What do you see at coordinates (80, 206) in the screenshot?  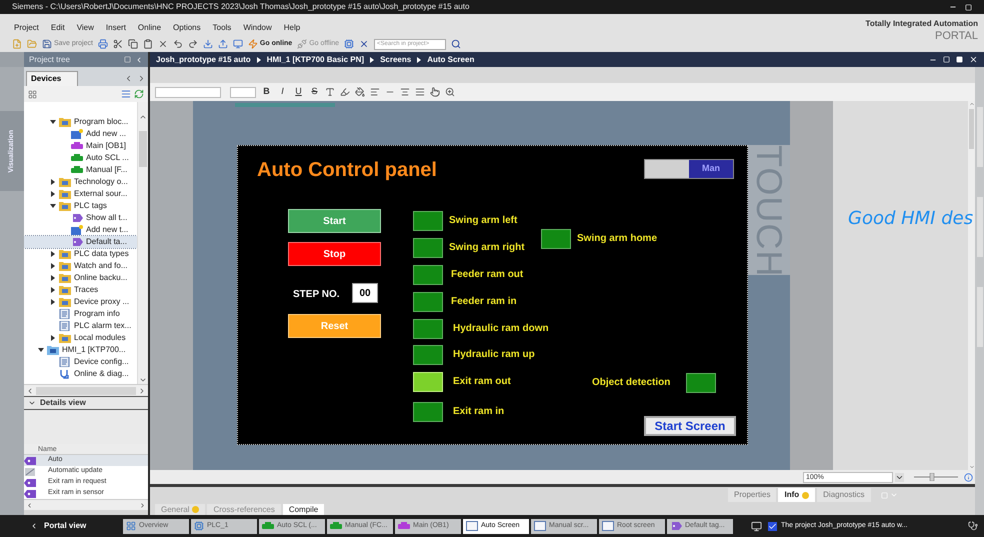 I see `tree-item: PLC tags` at bounding box center [80, 206].